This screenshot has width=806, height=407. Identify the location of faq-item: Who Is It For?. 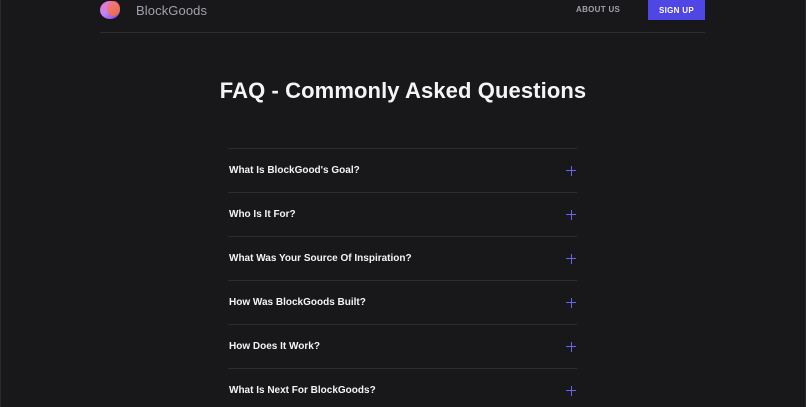
(402, 214).